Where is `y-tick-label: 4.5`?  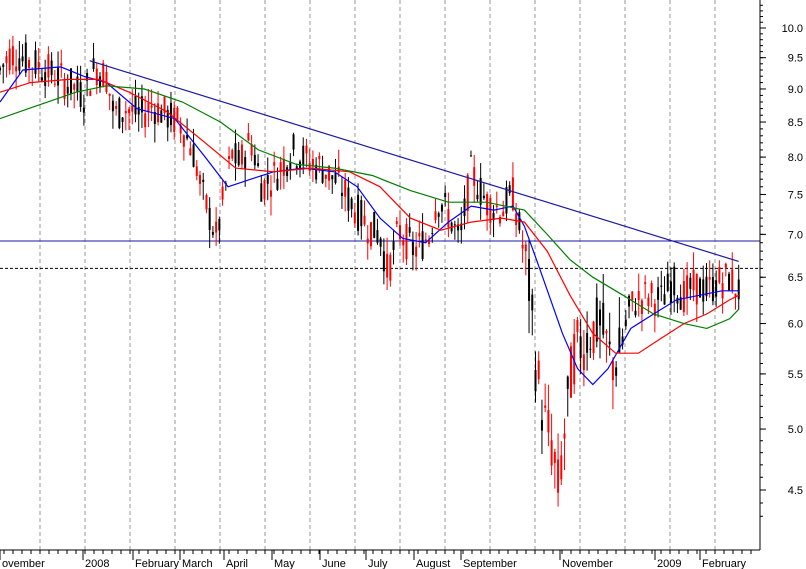
y-tick-label: 4.5 is located at coordinates (795, 491).